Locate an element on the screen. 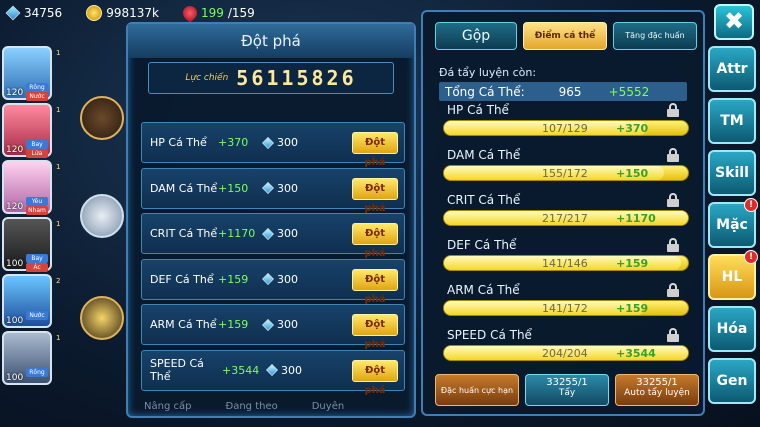  tab-special-training: Tăng đặc huấn is located at coordinates (655, 36).